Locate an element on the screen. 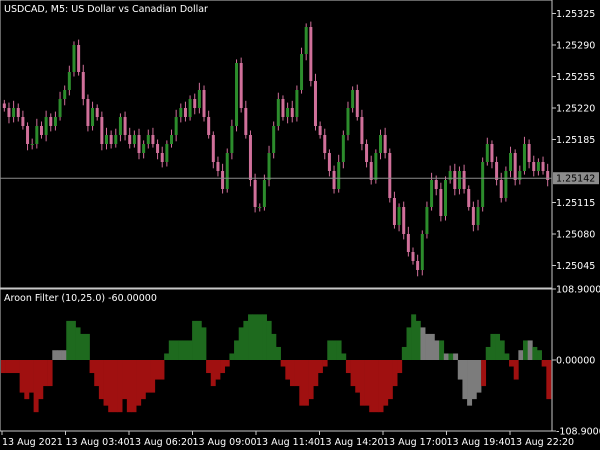 This screenshot has width=600, height=450. time-tick-label: 13 Aug 09:00 is located at coordinates (225, 442).